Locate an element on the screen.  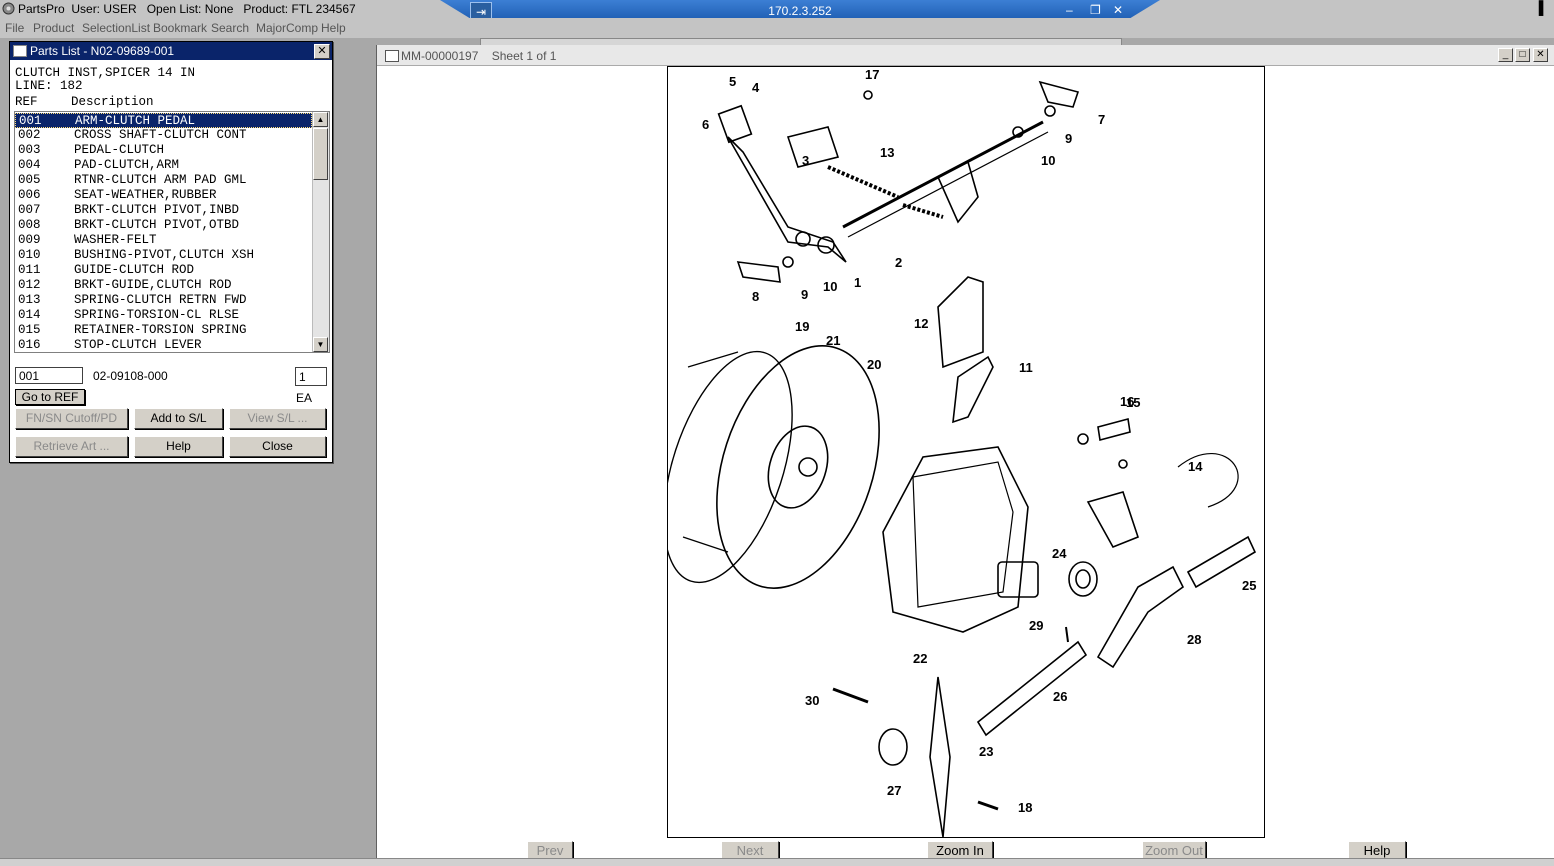
list-item: 013 SPRING-CLUTCH RETRN FWD is located at coordinates (163, 300).